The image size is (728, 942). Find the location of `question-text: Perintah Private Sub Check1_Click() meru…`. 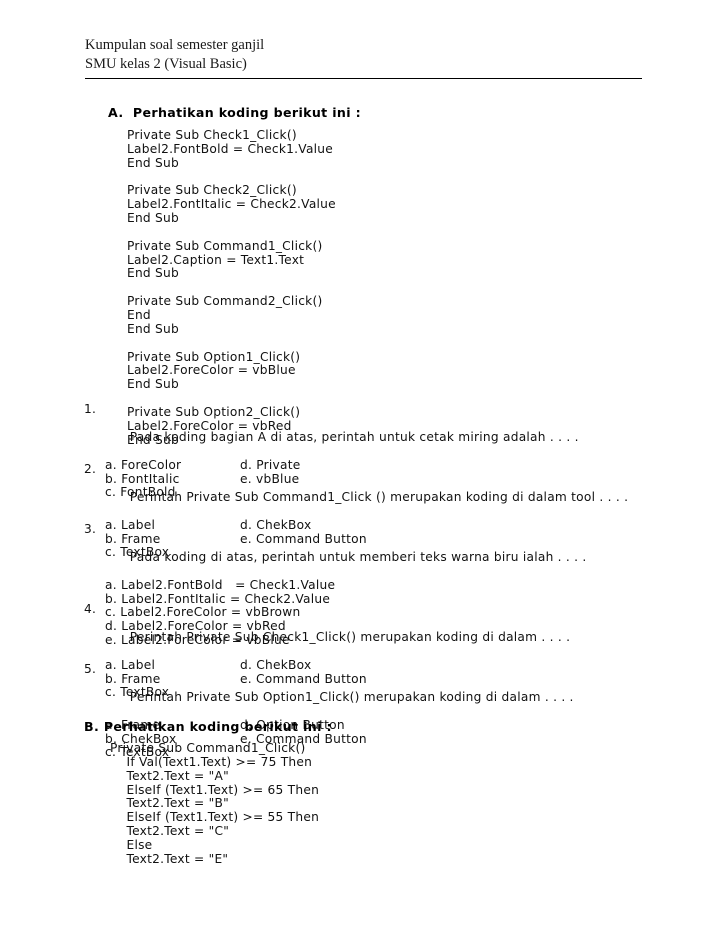

question-text: Perintah Private Sub Check1_Click() meru… is located at coordinates (350, 636).